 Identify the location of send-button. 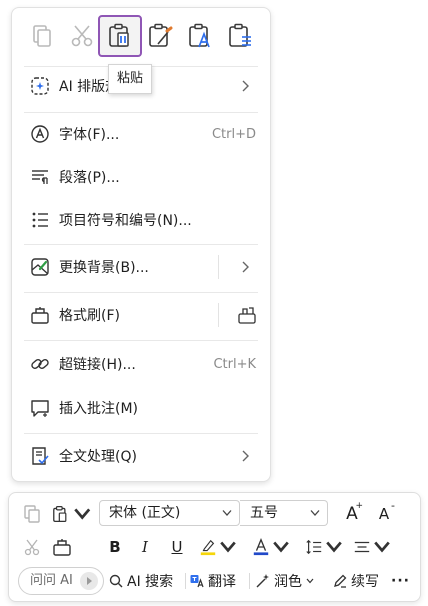
(89, 581).